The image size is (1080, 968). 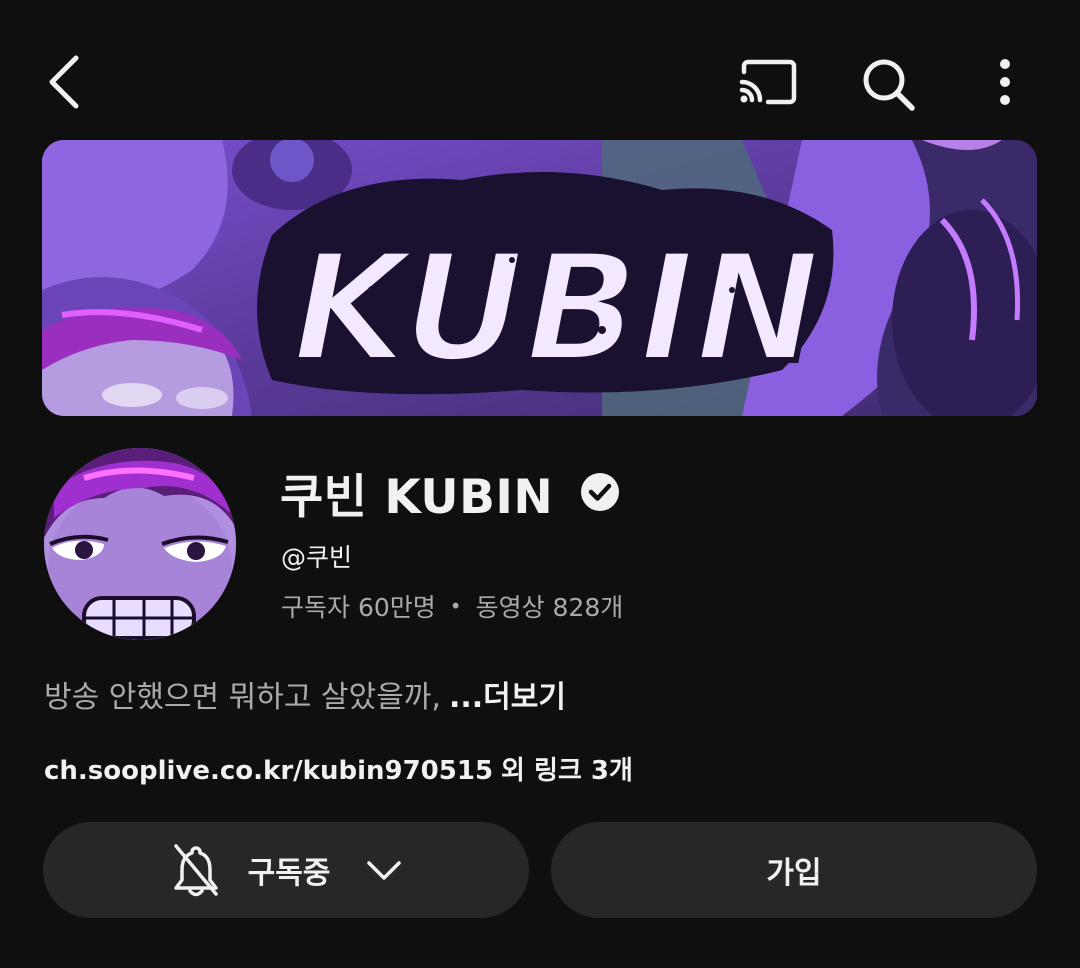 What do you see at coordinates (1005, 82) in the screenshot?
I see `more-vert-icon` at bounding box center [1005, 82].